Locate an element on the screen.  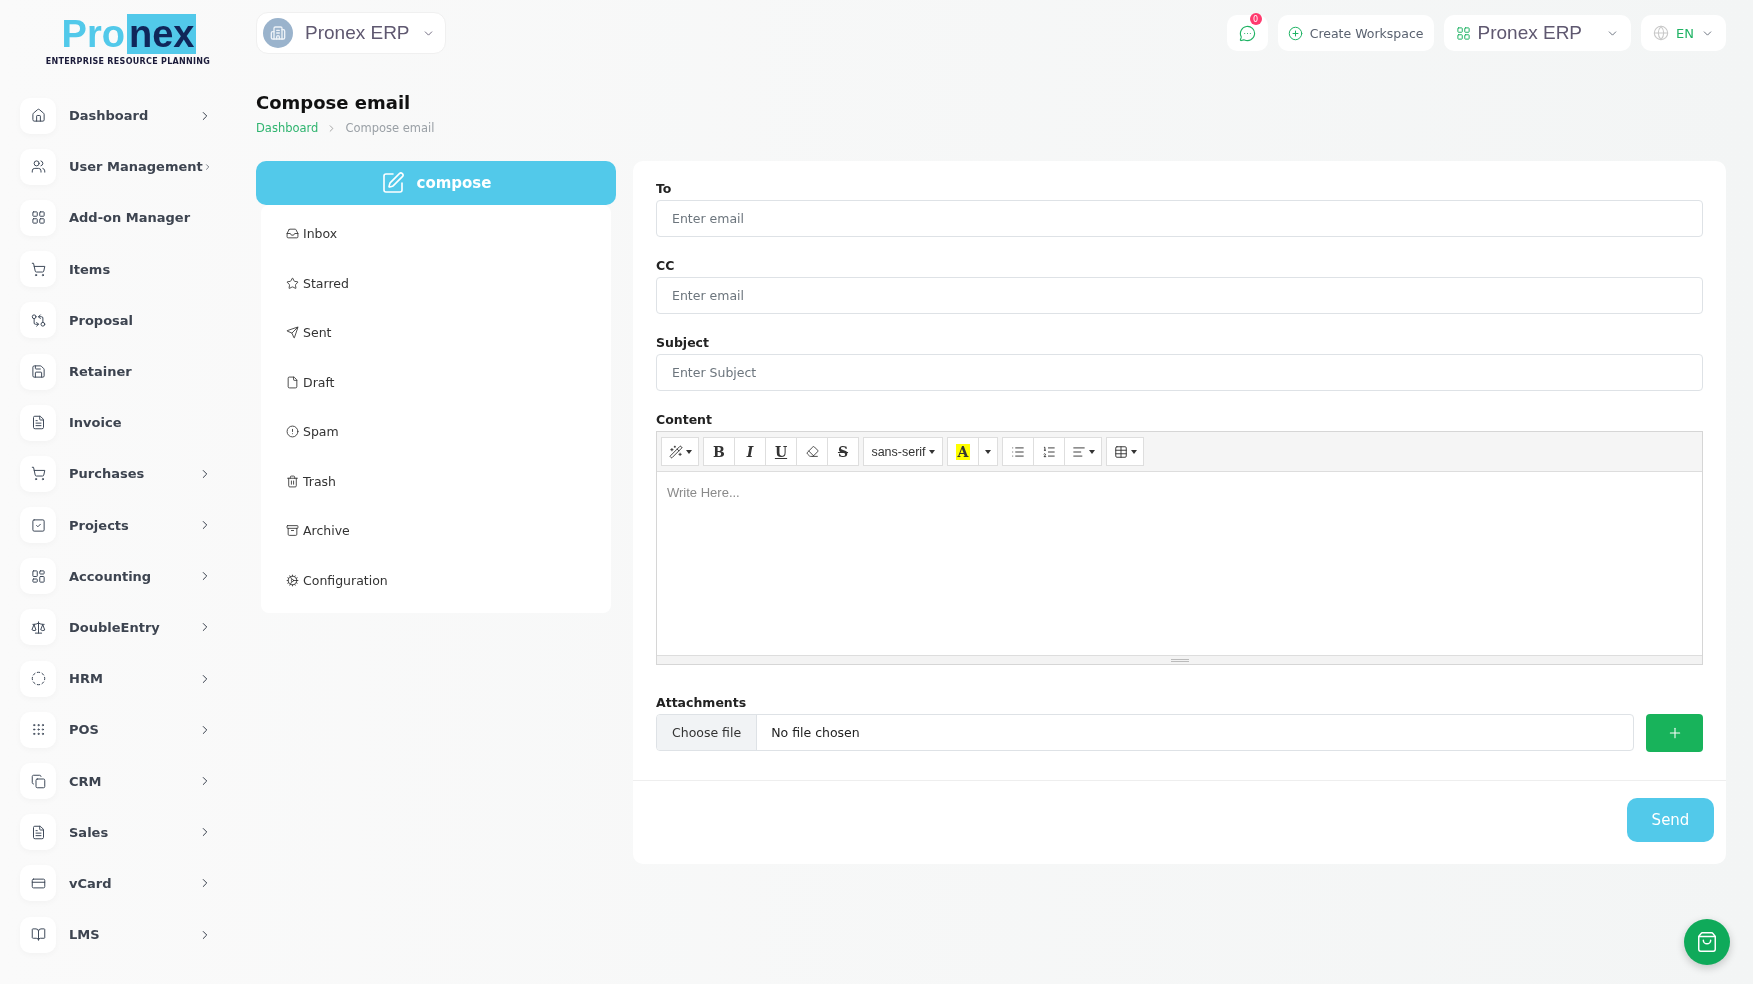
sidebar-item: User Management is located at coordinates (136, 167).